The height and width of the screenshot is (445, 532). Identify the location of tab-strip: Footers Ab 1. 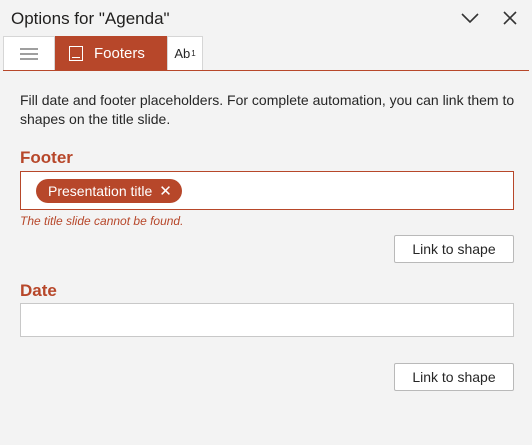
(103, 53).